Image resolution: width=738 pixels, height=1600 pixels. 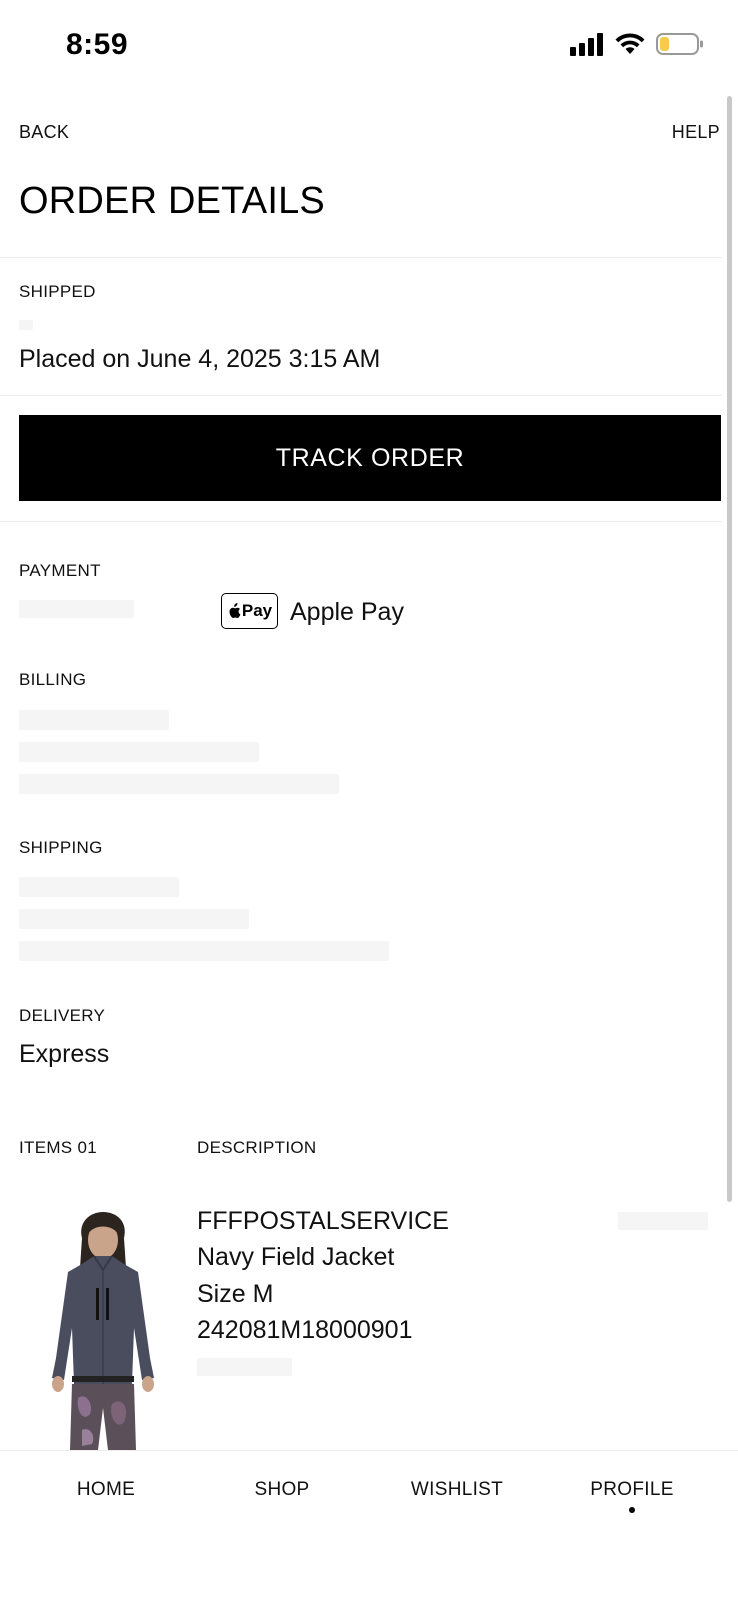 What do you see at coordinates (323, 1221) in the screenshot?
I see `product-brand: FFFPOSTALSERVICE` at bounding box center [323, 1221].